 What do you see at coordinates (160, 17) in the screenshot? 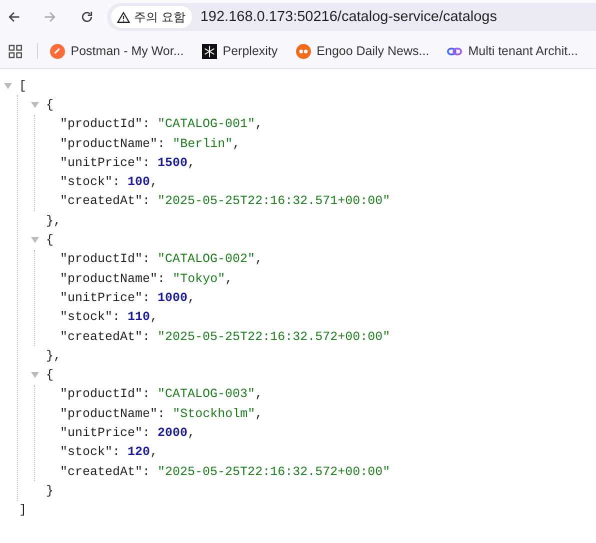
I see `security-label: 주의 요함` at bounding box center [160, 17].